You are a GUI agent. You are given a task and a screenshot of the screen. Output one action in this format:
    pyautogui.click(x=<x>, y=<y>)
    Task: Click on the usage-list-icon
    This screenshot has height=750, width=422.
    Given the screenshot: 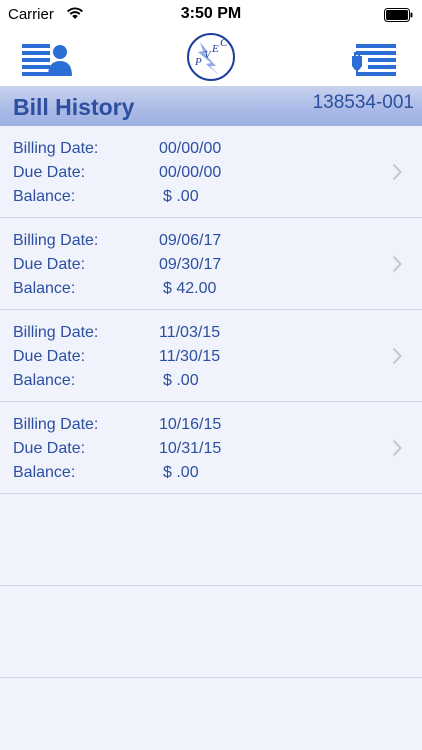 What is the action you would take?
    pyautogui.click(x=374, y=58)
    